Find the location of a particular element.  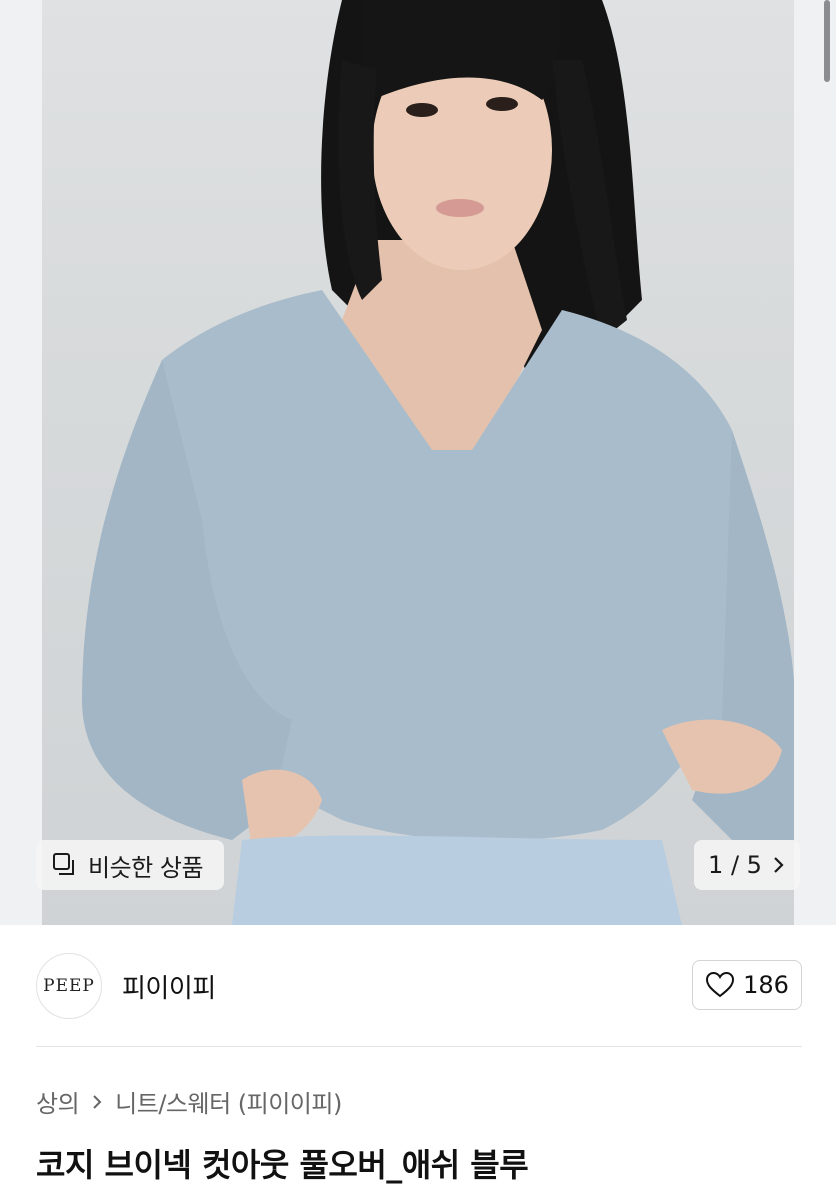

breadcrumb-category: 상의 is located at coordinates (58, 1101).